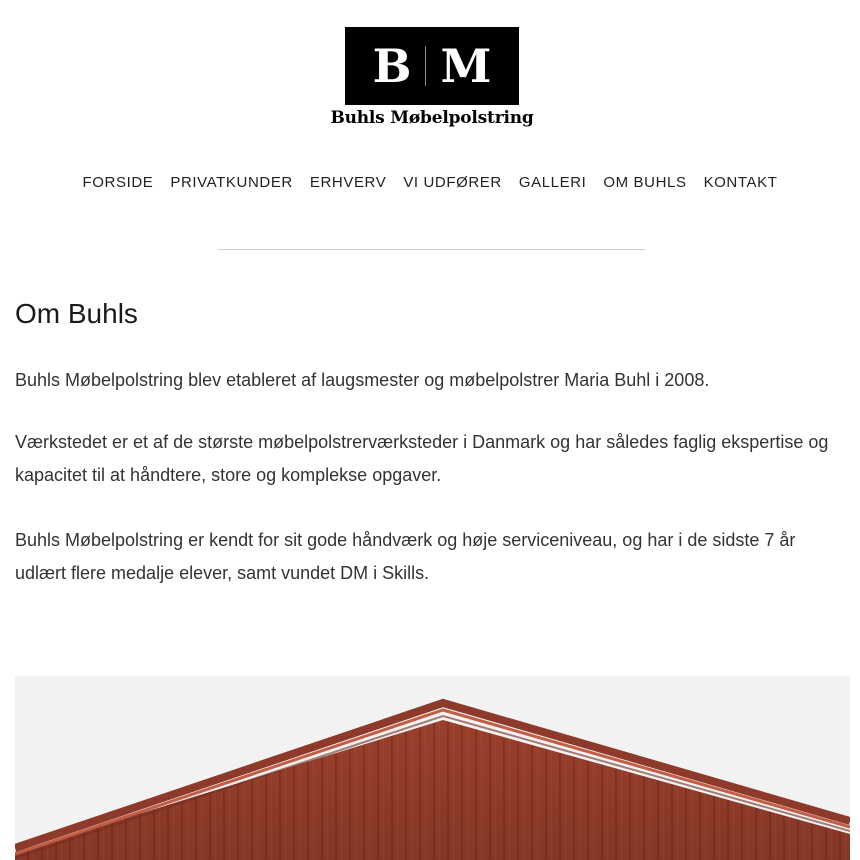 The height and width of the screenshot is (860, 860). I want to click on nav-item-privatkunder: PRIVATKUNDER, so click(231, 182).